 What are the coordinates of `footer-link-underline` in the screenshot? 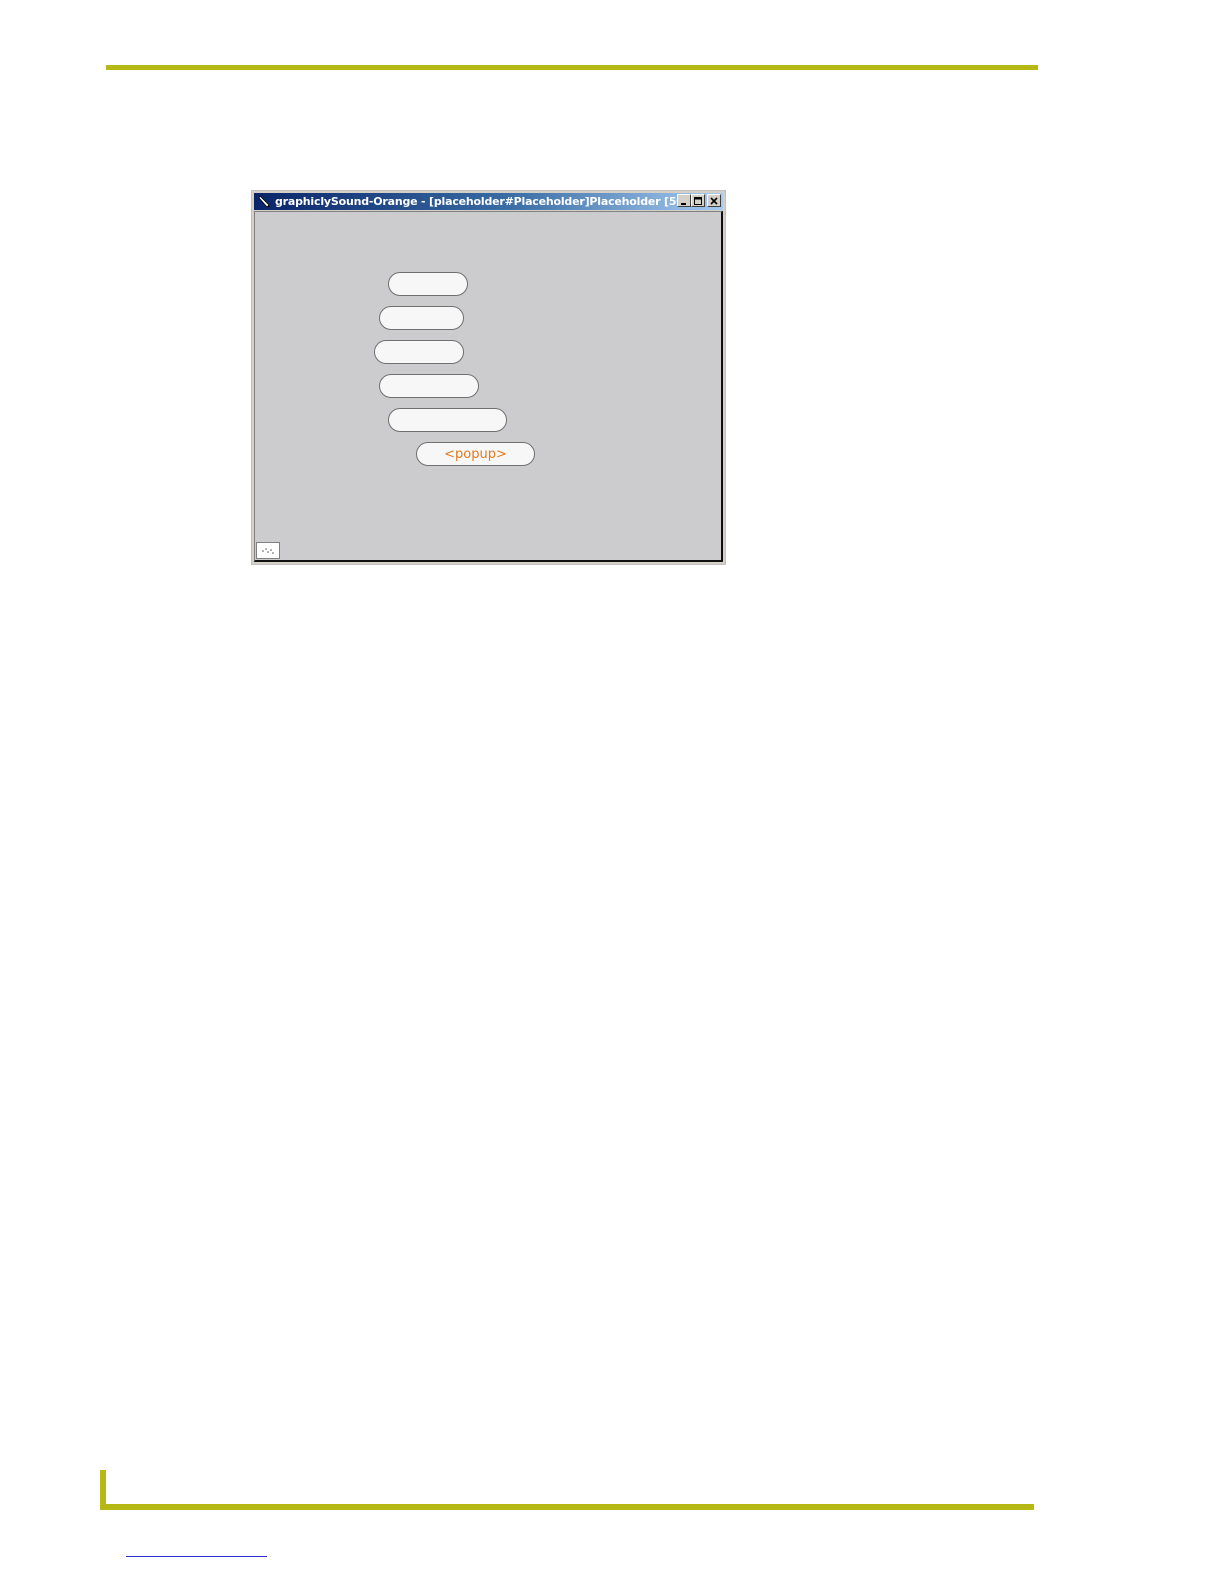 It's located at (196, 1556).